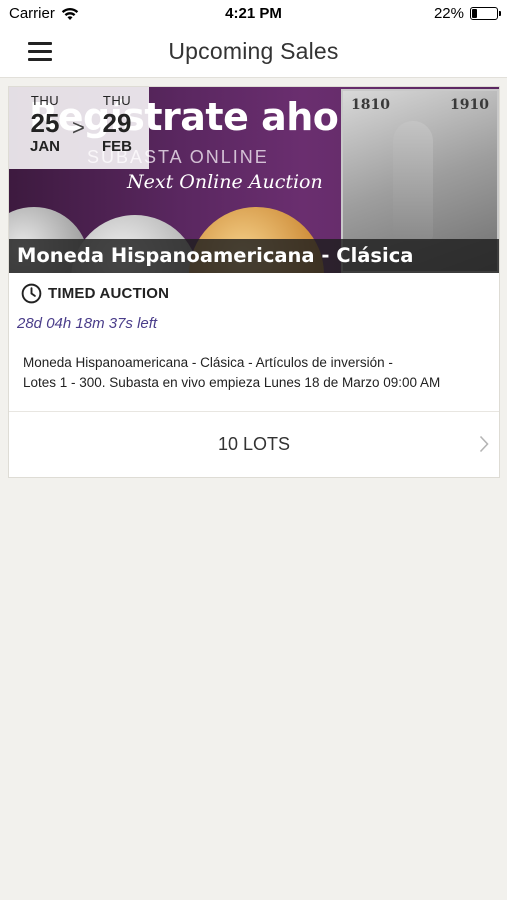  Describe the element at coordinates (448, 13) in the screenshot. I see `battery-percent: 22%` at that location.